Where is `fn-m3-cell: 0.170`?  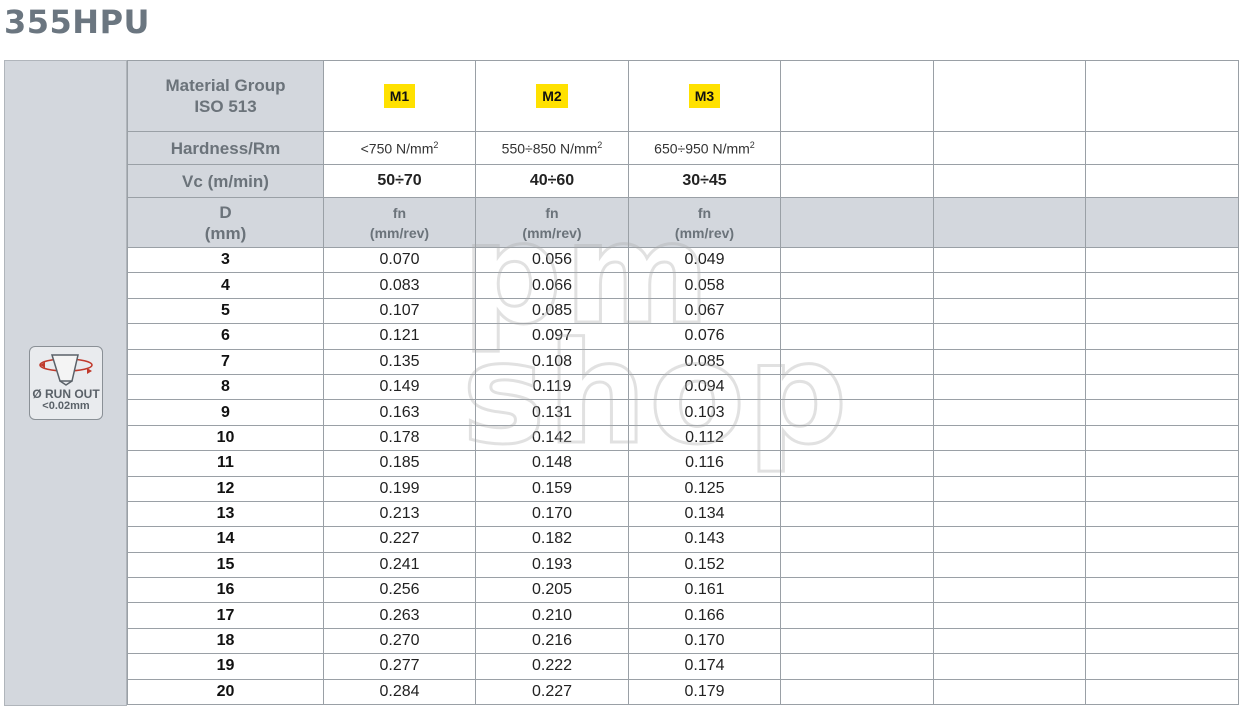 fn-m3-cell: 0.170 is located at coordinates (704, 641).